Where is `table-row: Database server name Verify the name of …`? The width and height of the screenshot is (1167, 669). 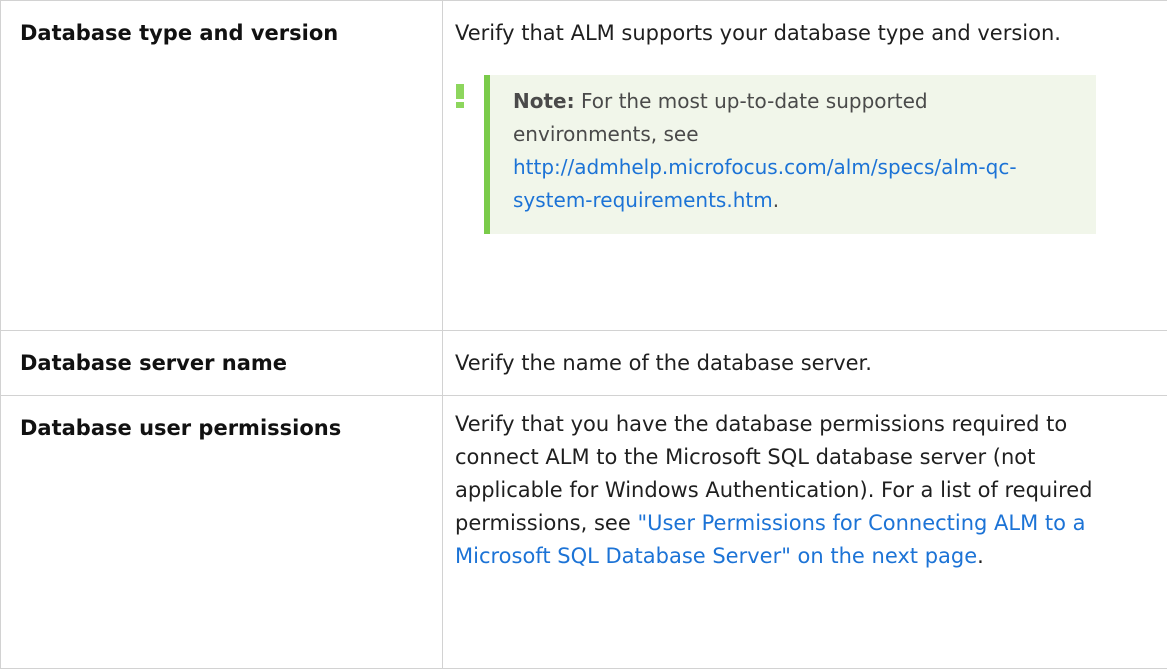 table-row: Database server name Verify the name of … is located at coordinates (584, 363).